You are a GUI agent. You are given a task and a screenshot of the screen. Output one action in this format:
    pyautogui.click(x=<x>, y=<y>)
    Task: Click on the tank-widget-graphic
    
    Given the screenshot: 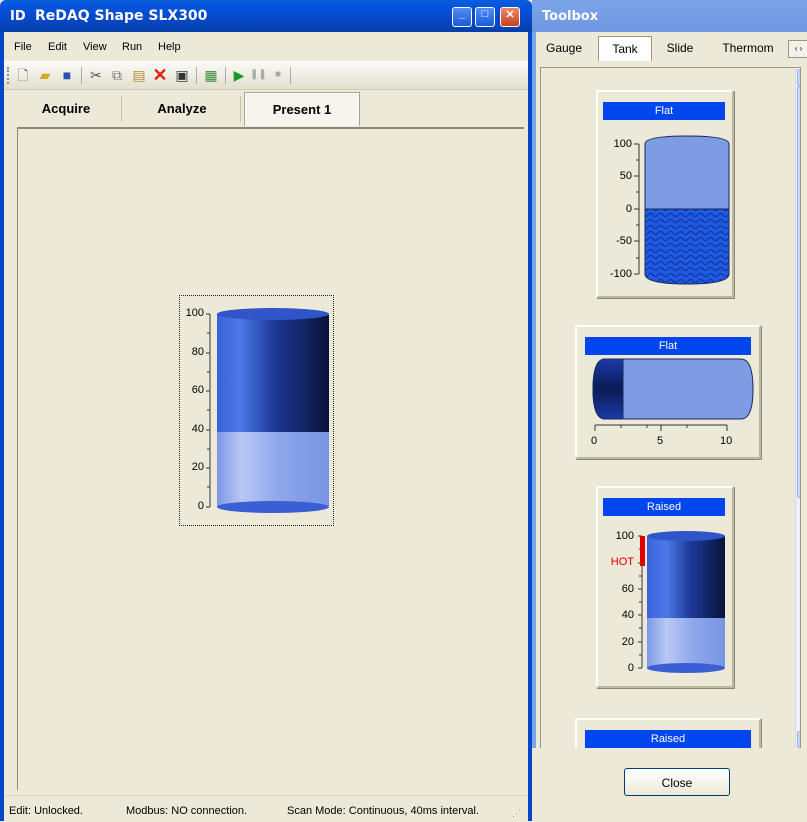 What is the action you would take?
    pyautogui.click(x=267, y=410)
    